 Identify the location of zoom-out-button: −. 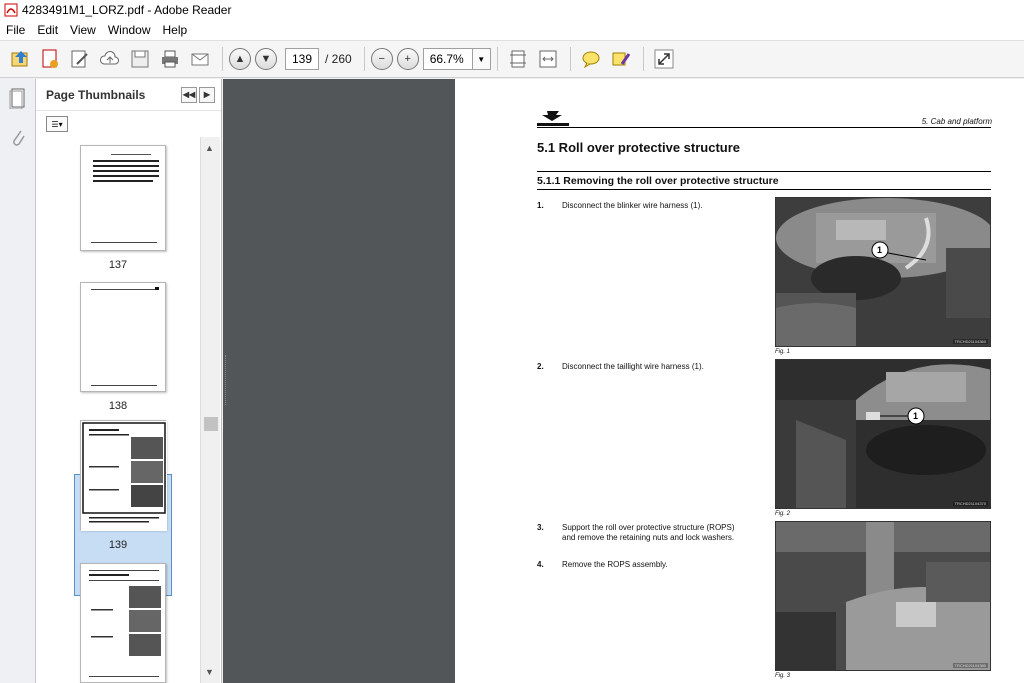
(381, 59).